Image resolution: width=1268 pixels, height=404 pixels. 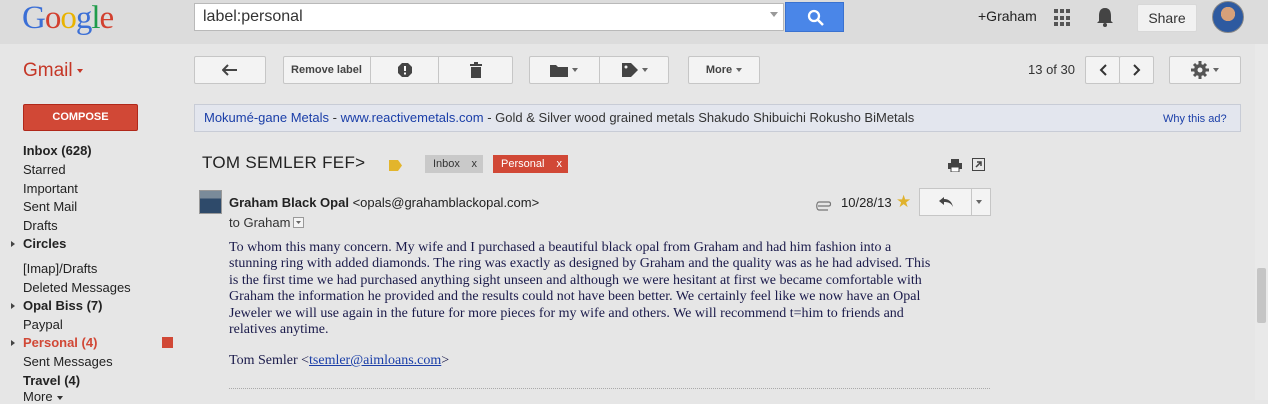 I want to click on label-chip-personal-text: Personal, so click(x=523, y=164).